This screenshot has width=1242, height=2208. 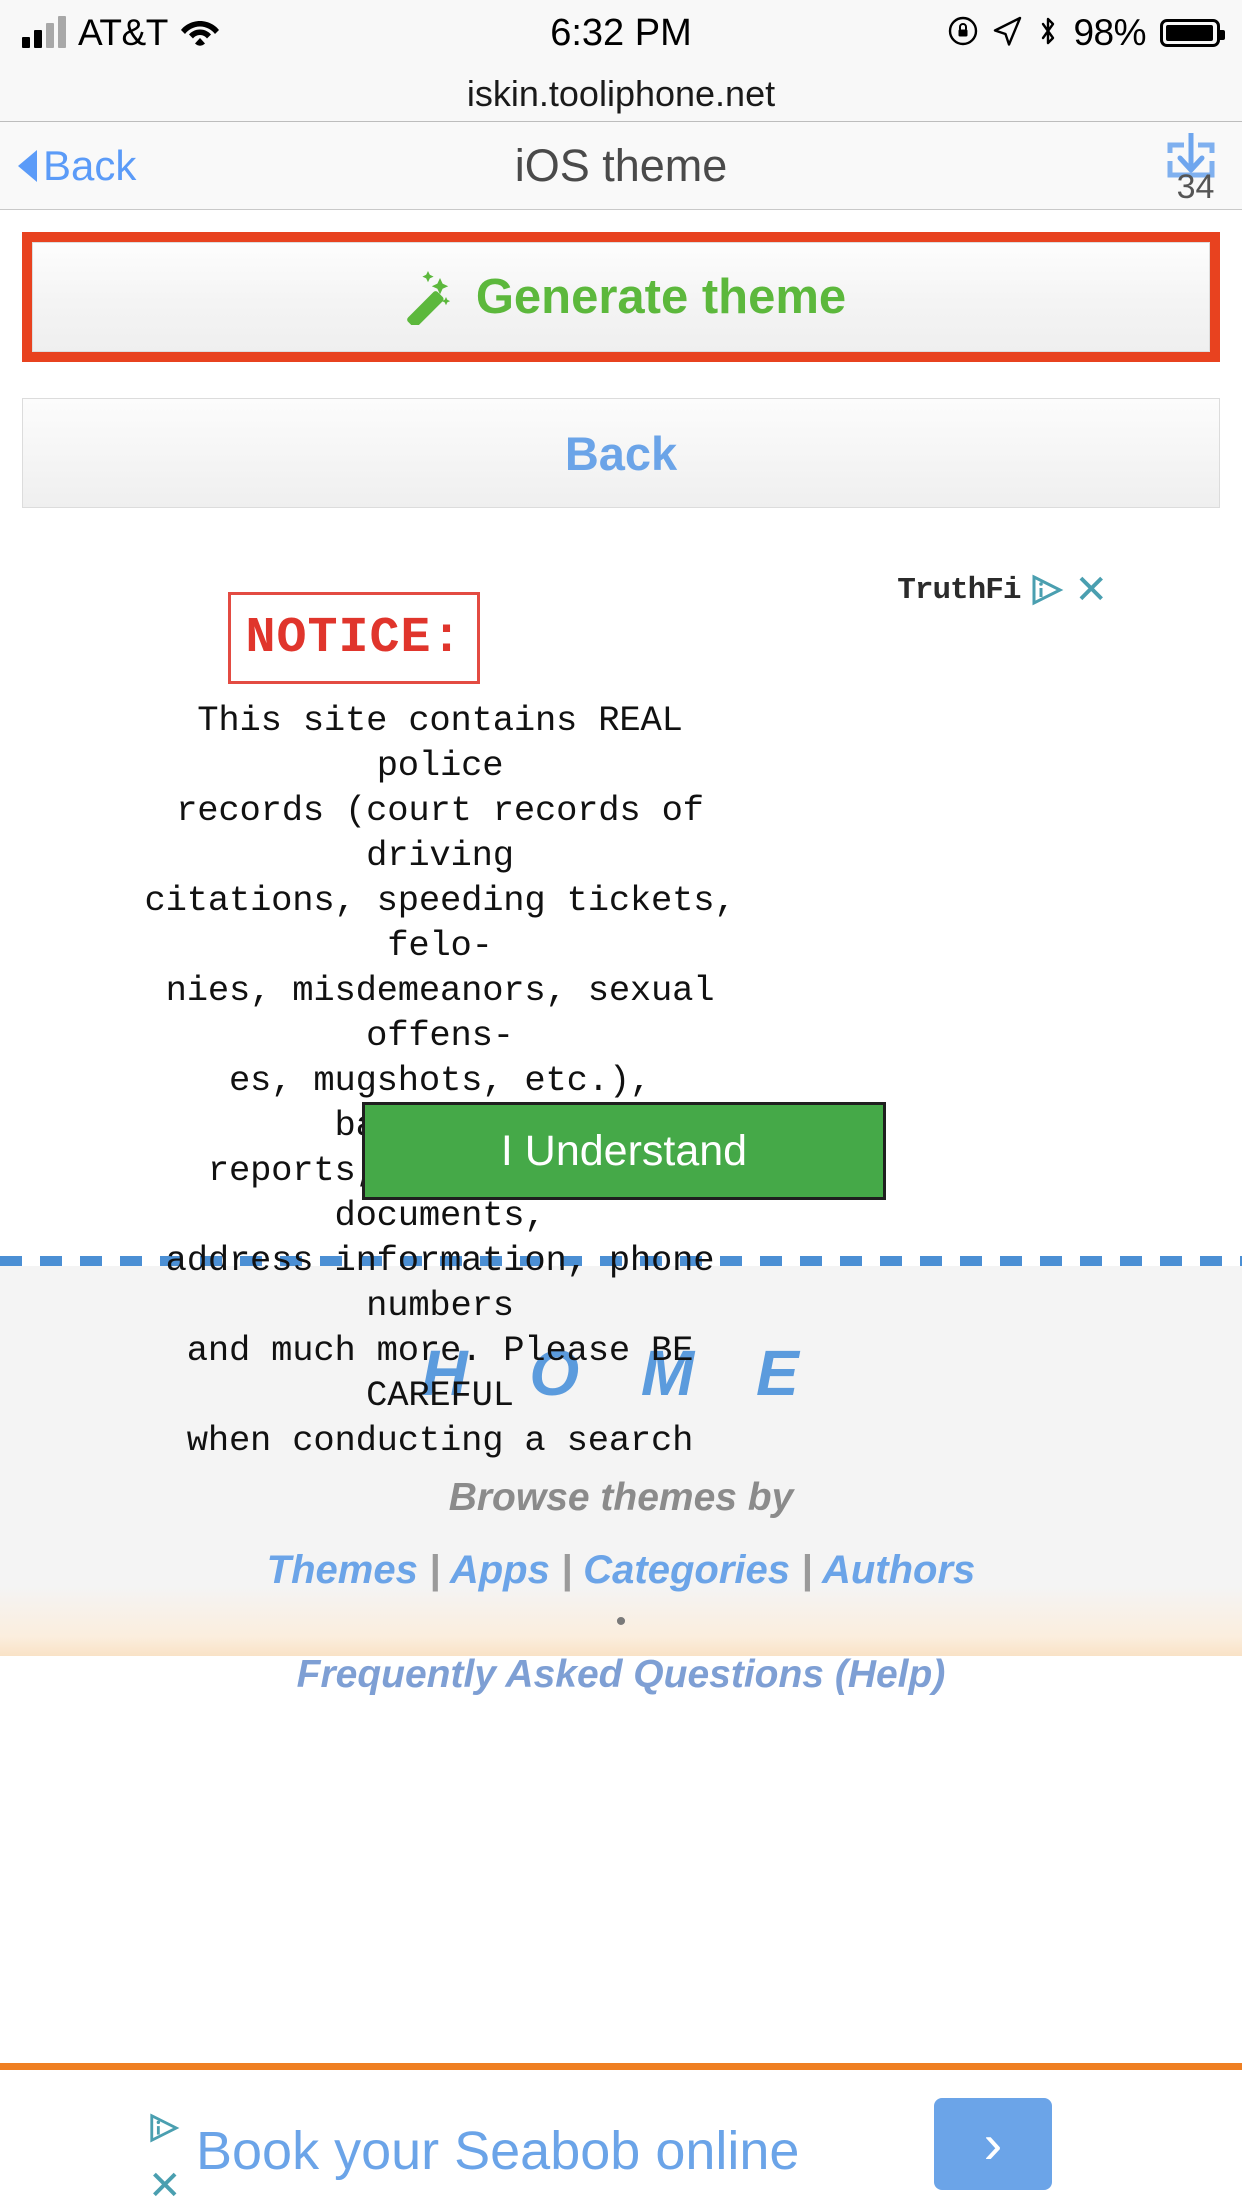 I want to click on location-arrow-icon, so click(x=1008, y=33).